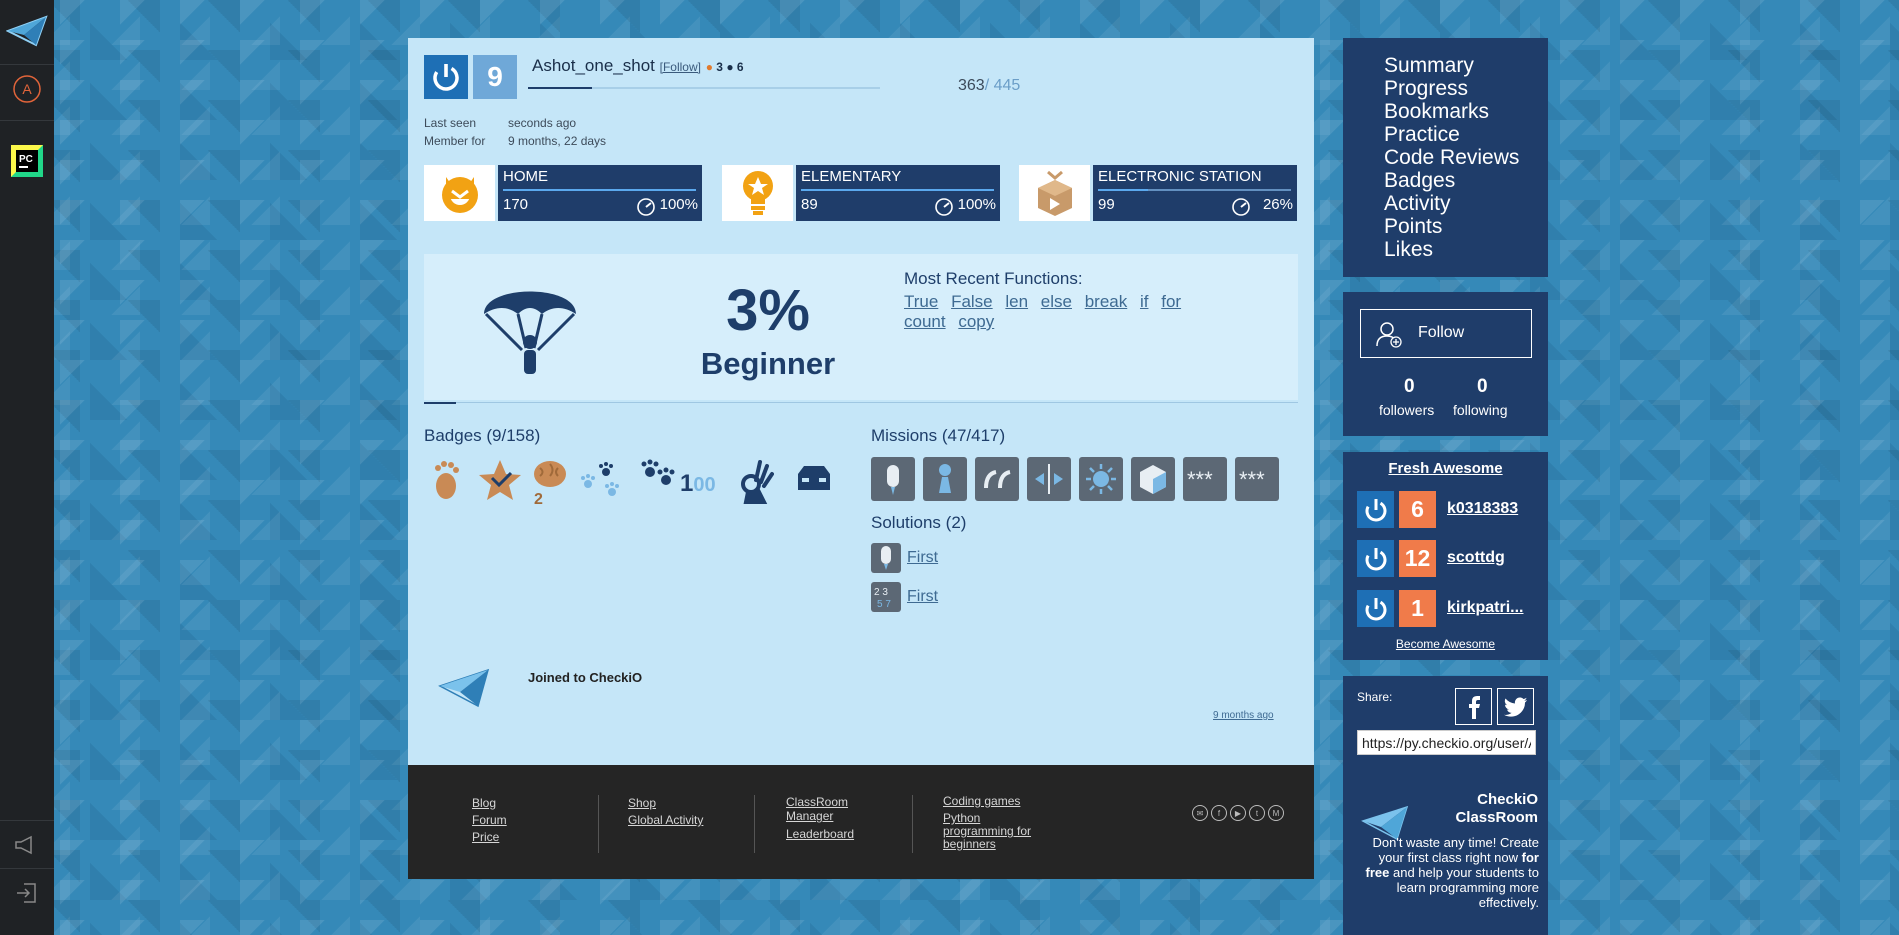 The width and height of the screenshot is (1899, 935). Describe the element at coordinates (998, 801) in the screenshot. I see `footer-link: Coding games` at that location.